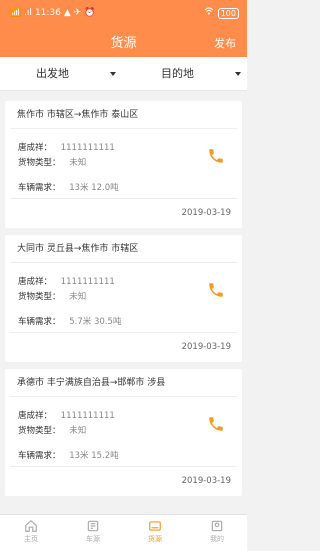  What do you see at coordinates (93, 539) in the screenshot?
I see `nav-cars-label: 车源` at bounding box center [93, 539].